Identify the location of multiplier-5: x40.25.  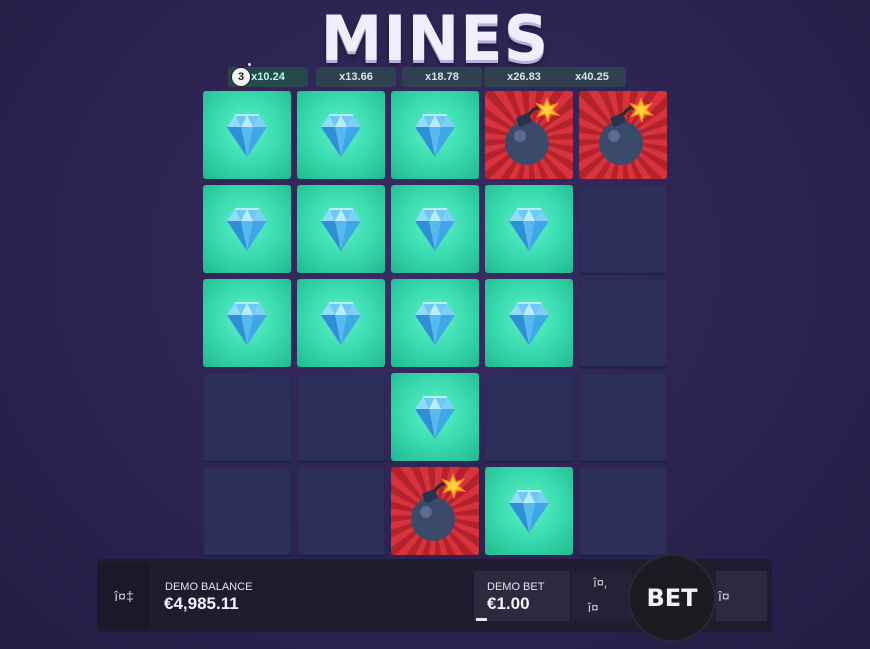
(592, 77).